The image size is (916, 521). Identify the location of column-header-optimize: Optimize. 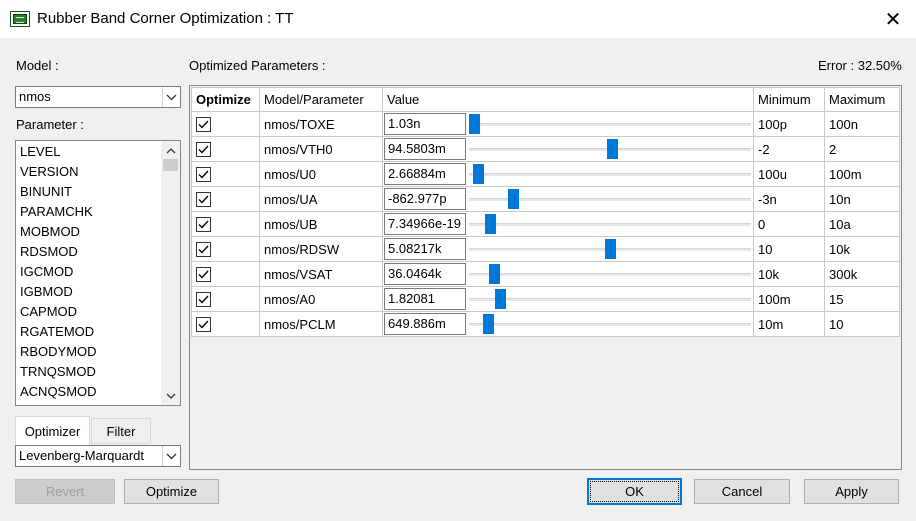
(225, 99).